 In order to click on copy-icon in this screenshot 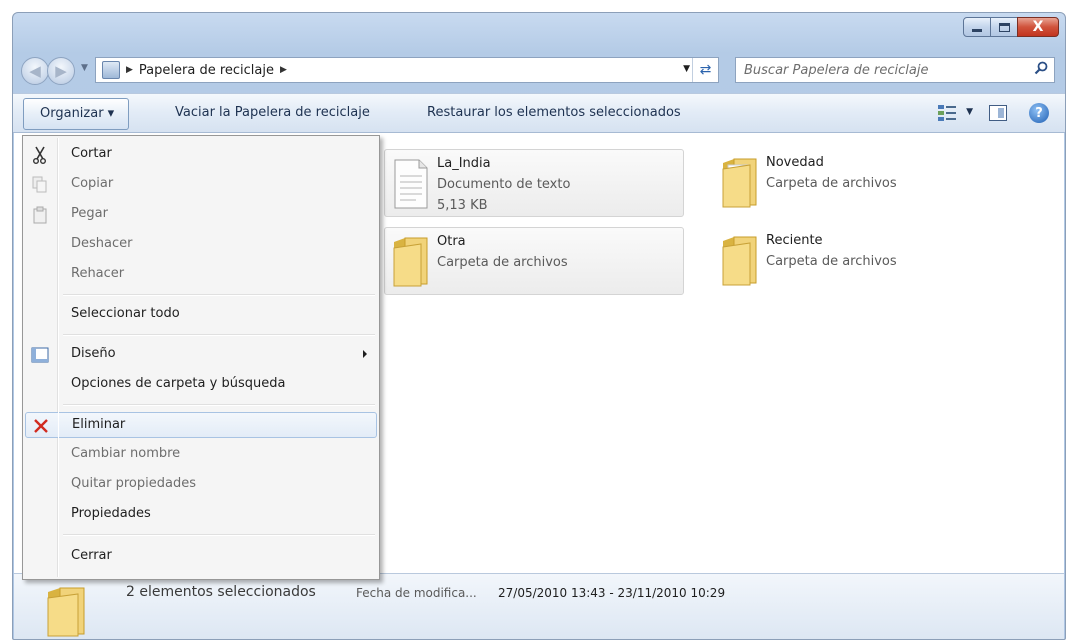, I will do `click(40, 185)`.